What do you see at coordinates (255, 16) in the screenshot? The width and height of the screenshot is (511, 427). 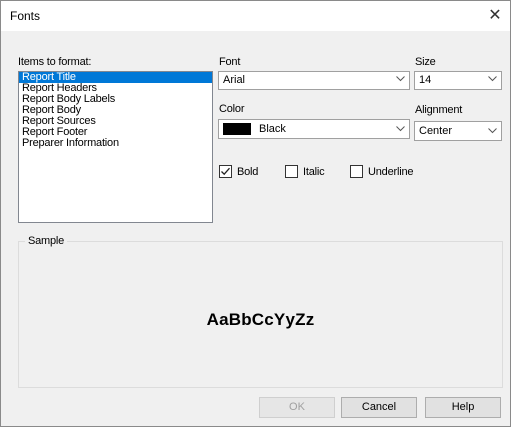 I see `title-bar: Fonts ✕` at bounding box center [255, 16].